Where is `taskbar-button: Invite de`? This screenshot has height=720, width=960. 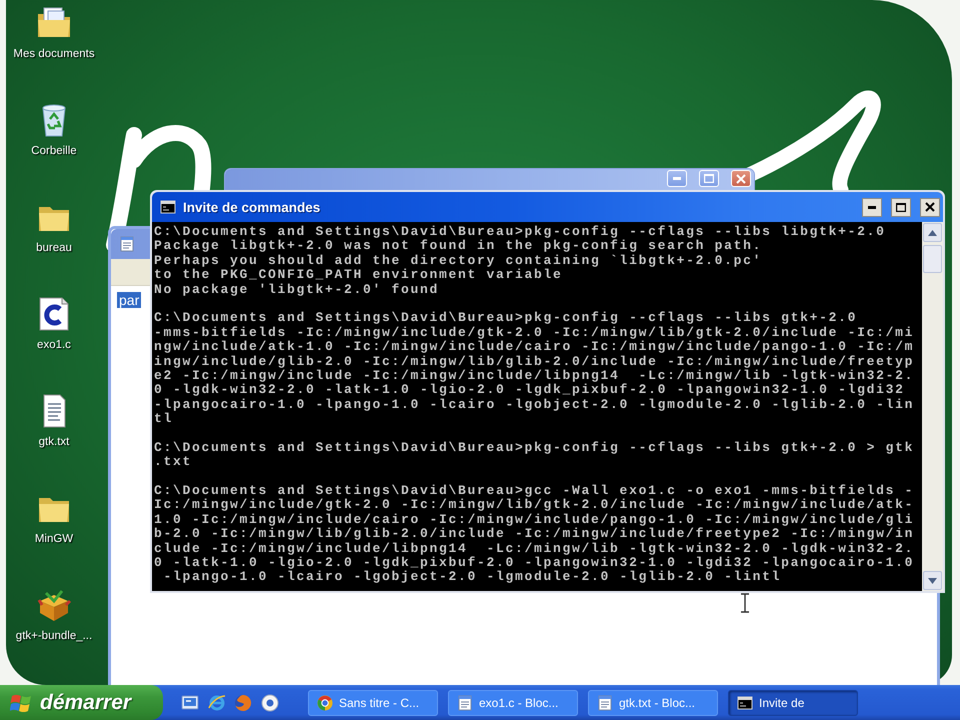
taskbar-button: Invite de is located at coordinates (793, 703).